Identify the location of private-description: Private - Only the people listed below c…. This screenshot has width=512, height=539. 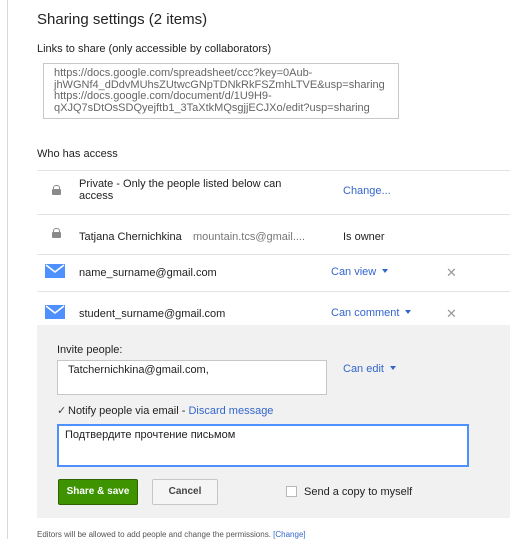
(180, 190).